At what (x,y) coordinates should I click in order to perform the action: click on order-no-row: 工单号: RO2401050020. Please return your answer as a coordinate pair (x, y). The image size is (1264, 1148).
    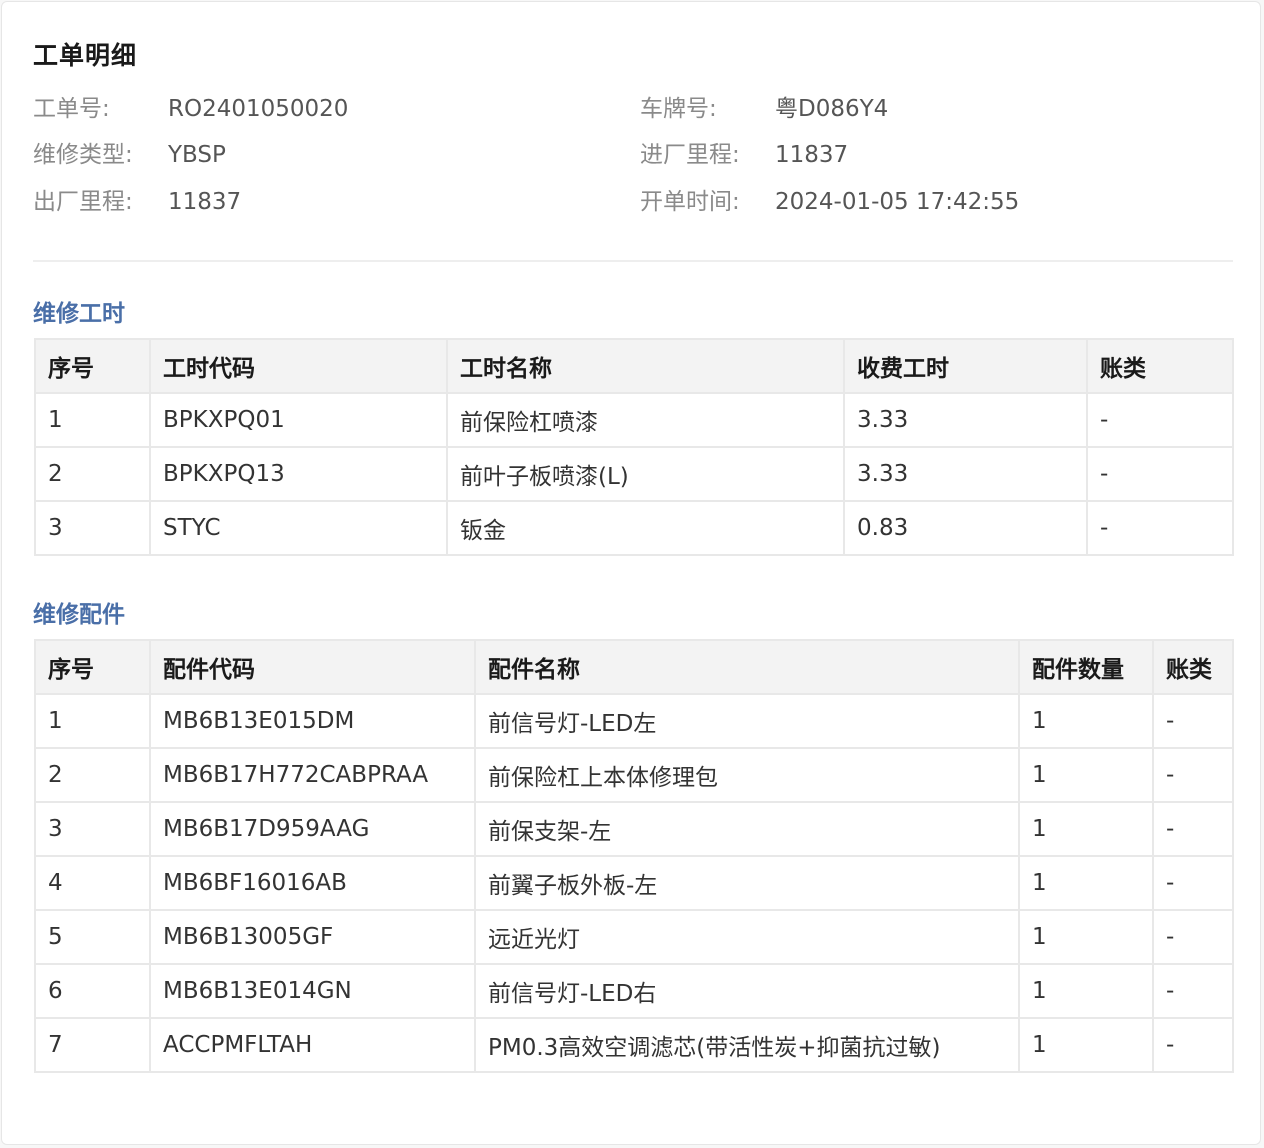
    Looking at the image, I should click on (313, 109).